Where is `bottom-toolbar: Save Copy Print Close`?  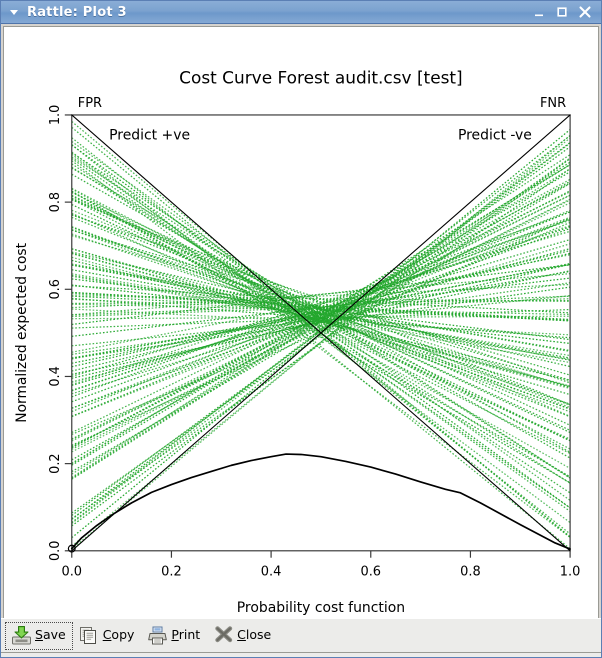
bottom-toolbar: Save Copy Print Close is located at coordinates (301, 635).